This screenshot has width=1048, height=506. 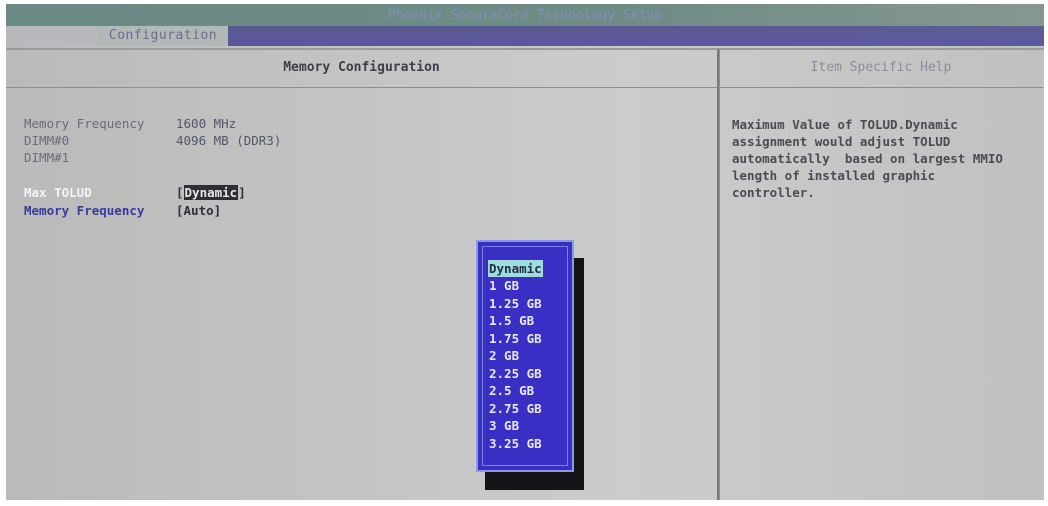 I want to click on info-value-memory-frequency: 1600 MHz, so click(x=206, y=123).